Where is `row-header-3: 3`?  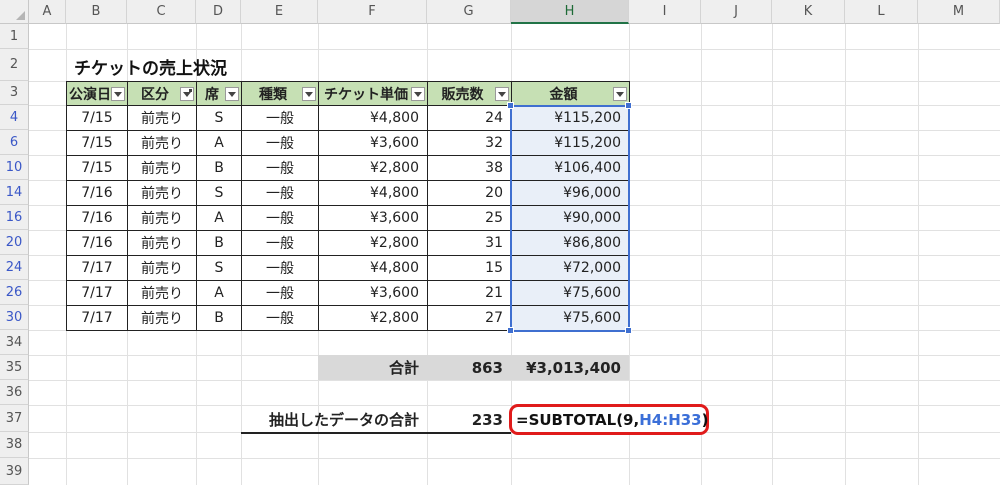 row-header-3: 3 is located at coordinates (14, 93).